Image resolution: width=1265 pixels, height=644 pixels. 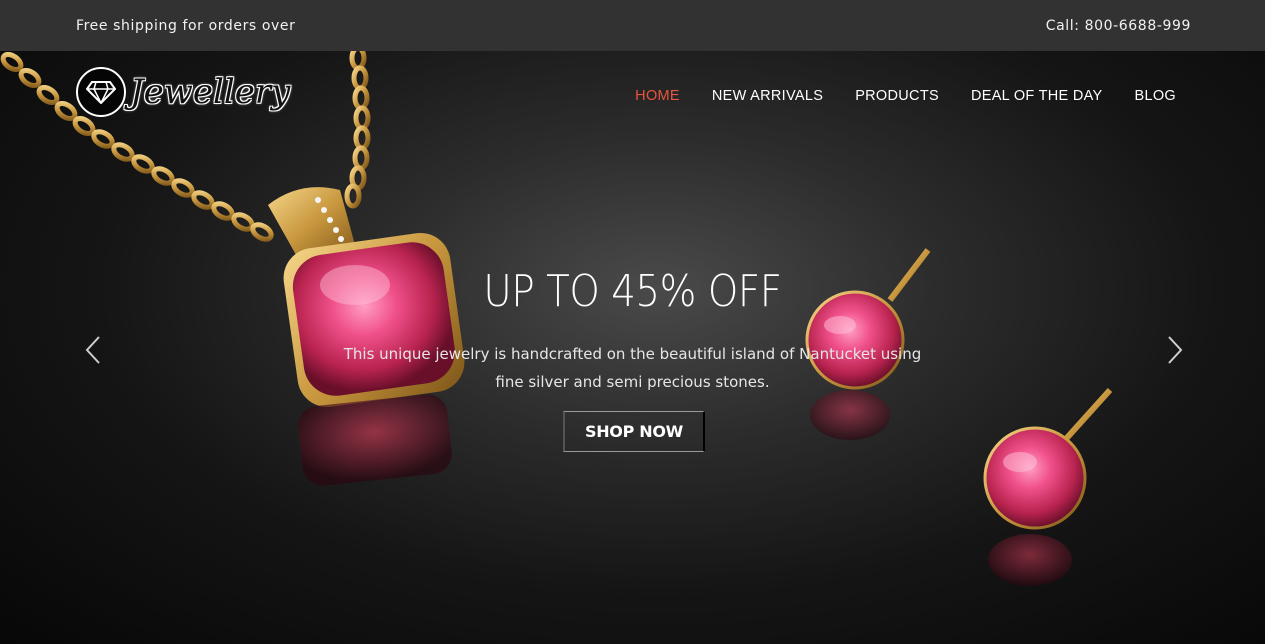 I want to click on nav-item-home: HOME, so click(x=657, y=96).